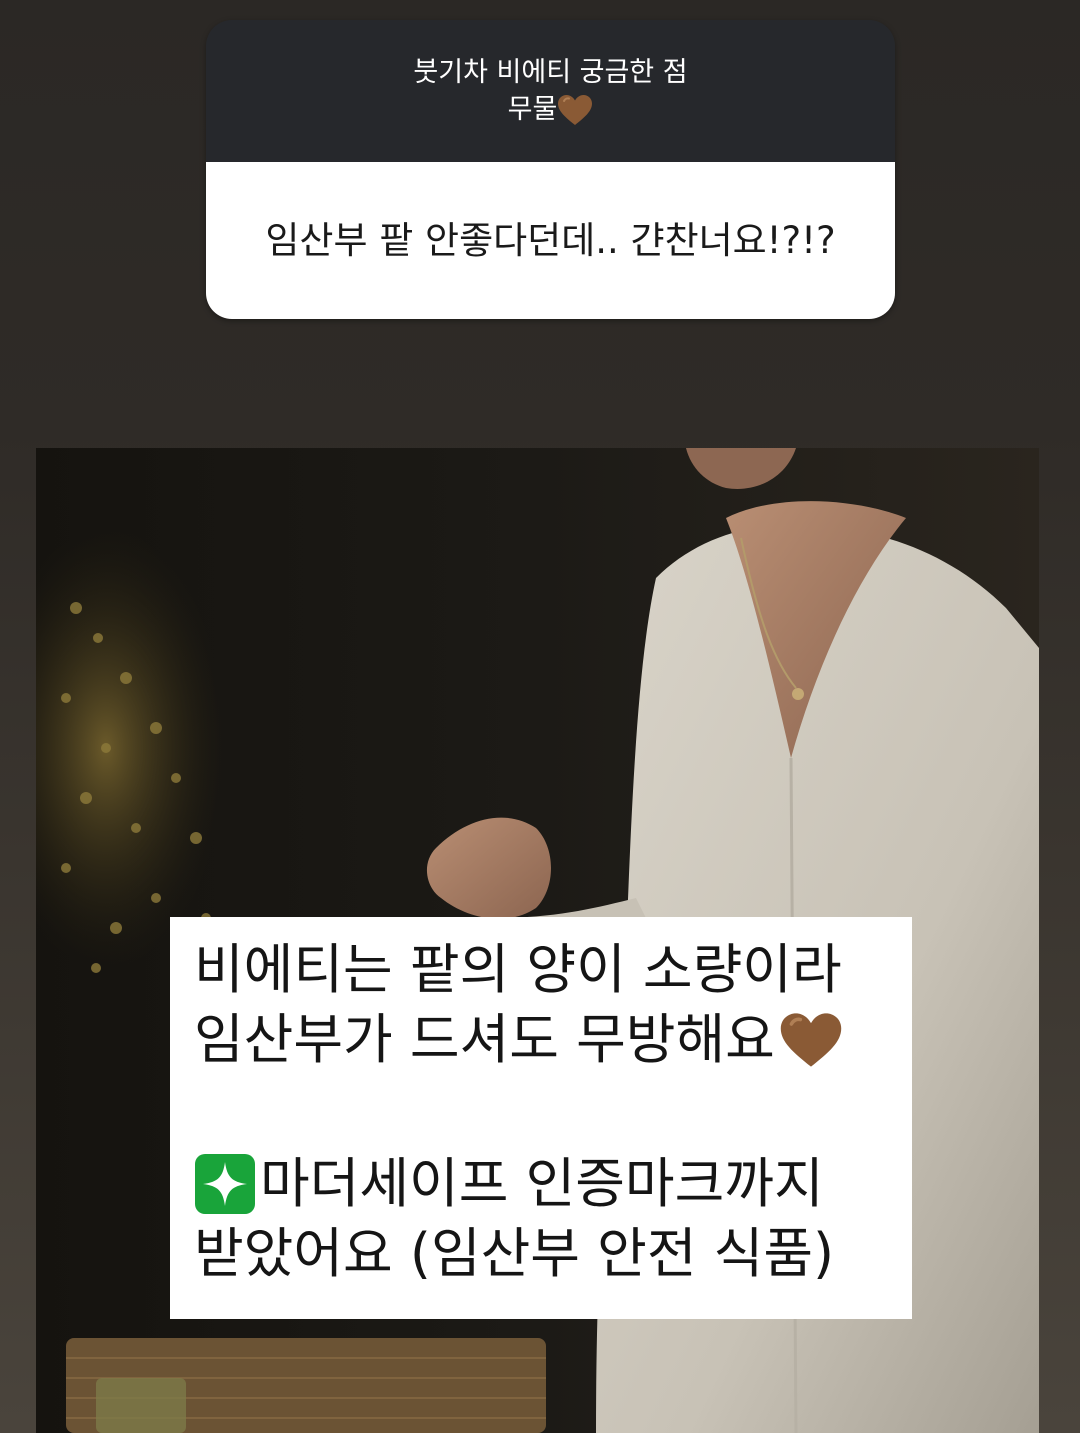 Image resolution: width=1080 pixels, height=1433 pixels. I want to click on sparkles-icon, so click(225, 1184).